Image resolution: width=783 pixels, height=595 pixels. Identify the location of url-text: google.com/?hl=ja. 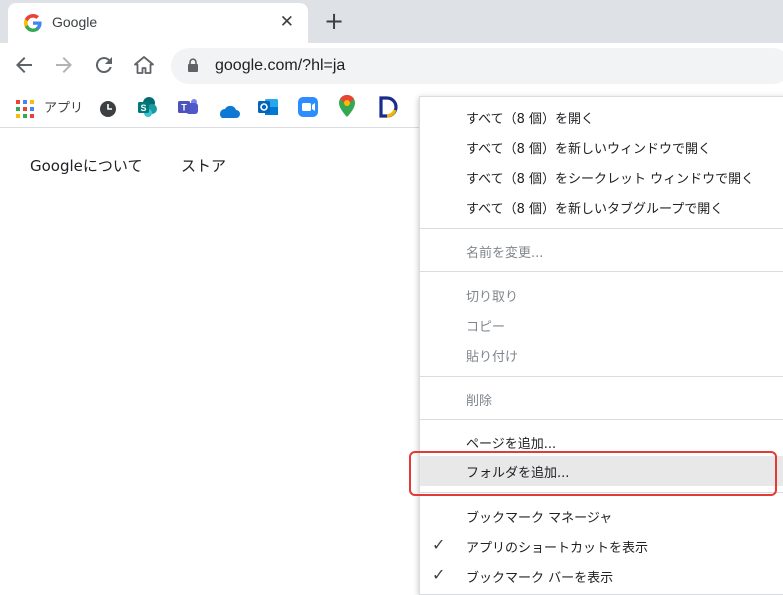
(280, 66).